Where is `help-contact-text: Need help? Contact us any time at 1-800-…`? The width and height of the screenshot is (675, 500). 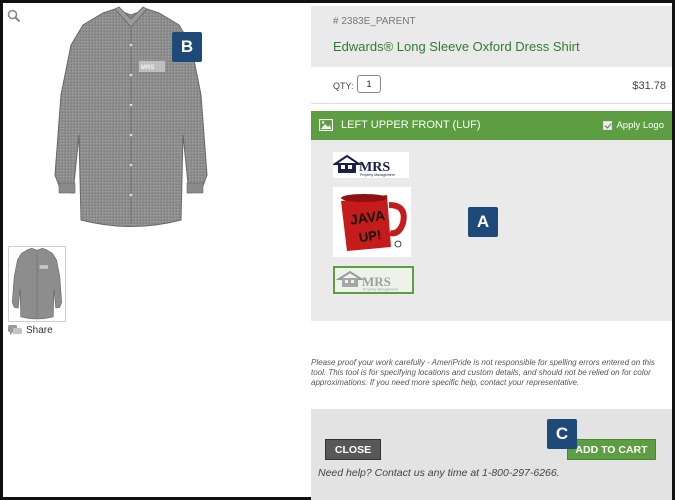 help-contact-text: Need help? Contact us any time at 1-800-… is located at coordinates (439, 473).